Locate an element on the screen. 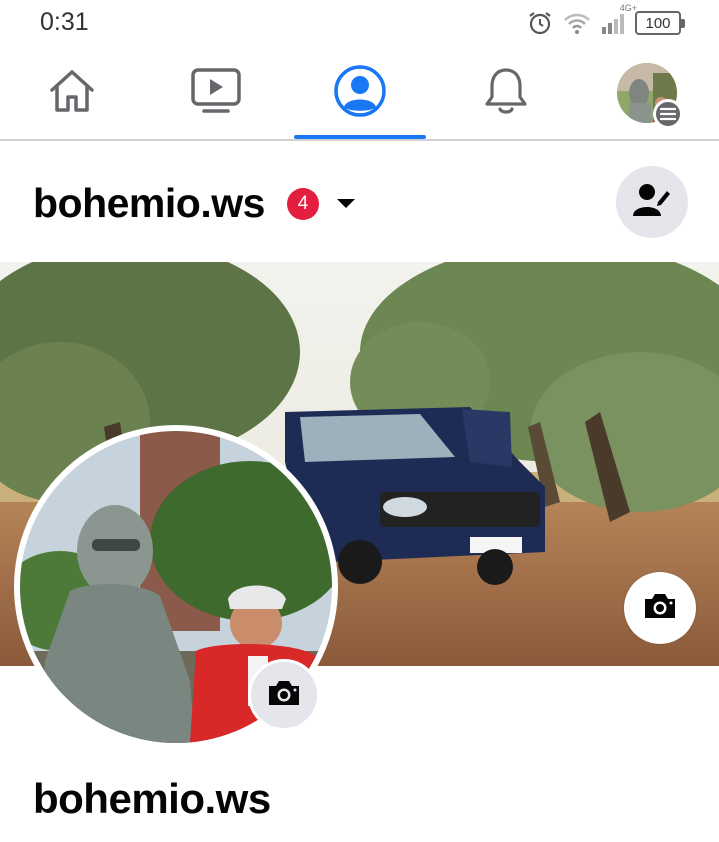  top-nav-bar is located at coordinates (359, 94).